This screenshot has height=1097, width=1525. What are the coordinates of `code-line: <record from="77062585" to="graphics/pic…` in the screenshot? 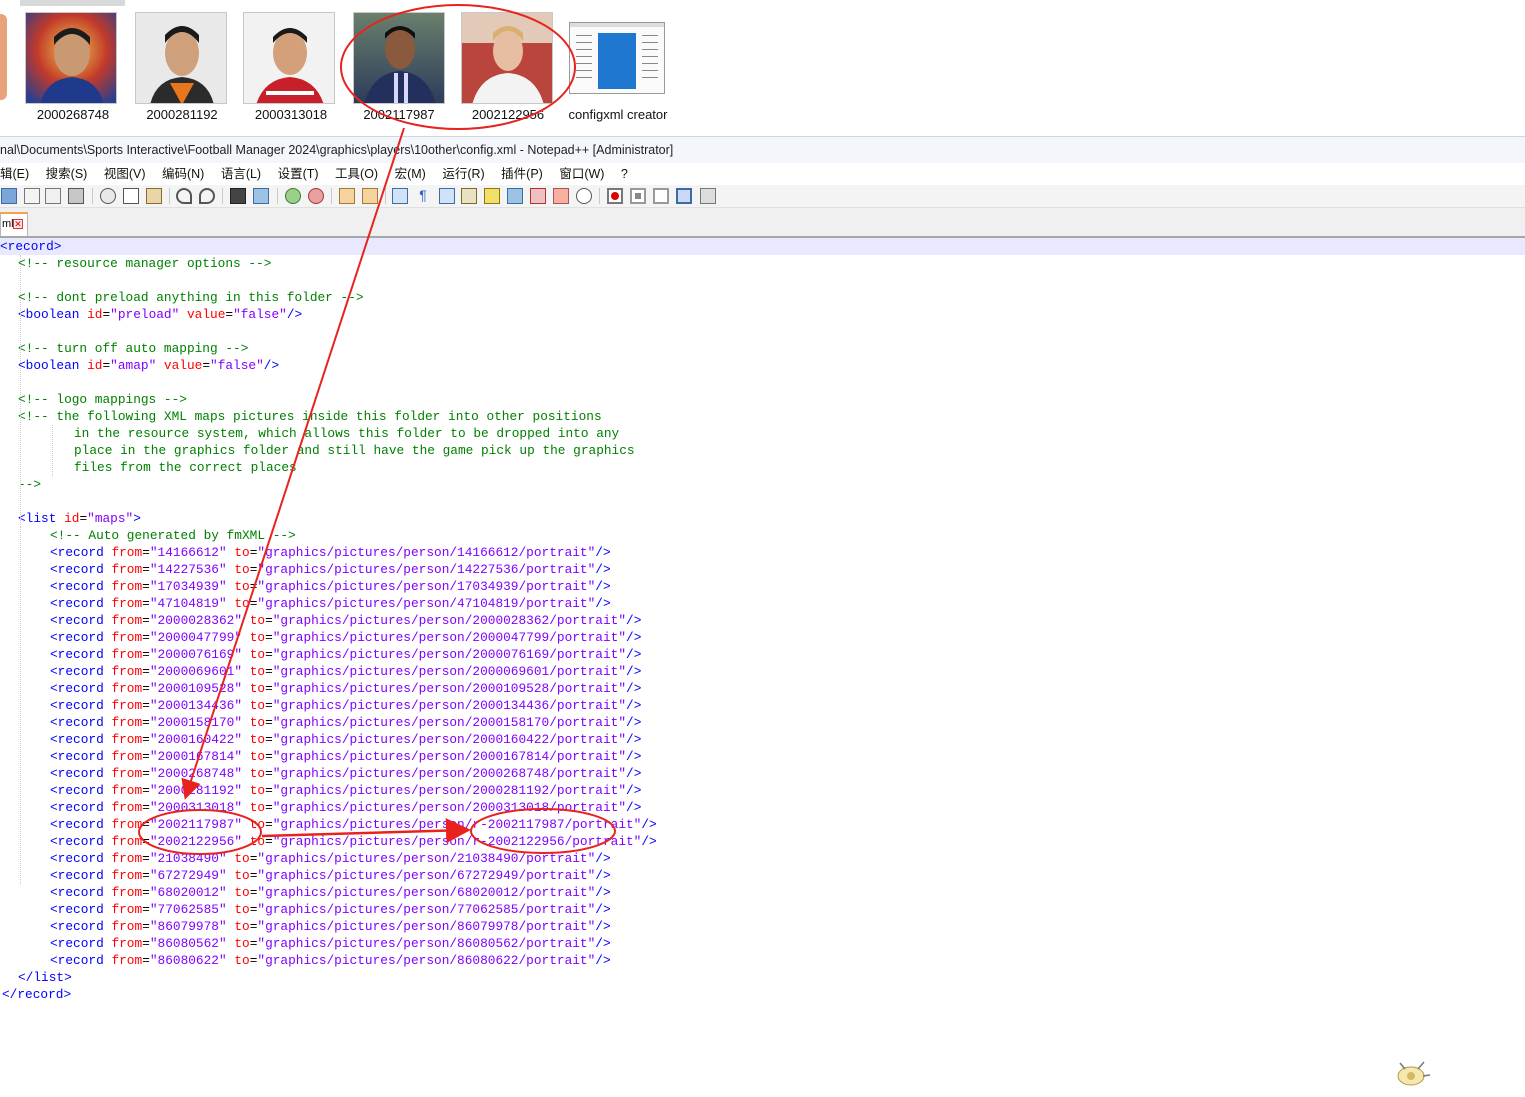 It's located at (762, 909).